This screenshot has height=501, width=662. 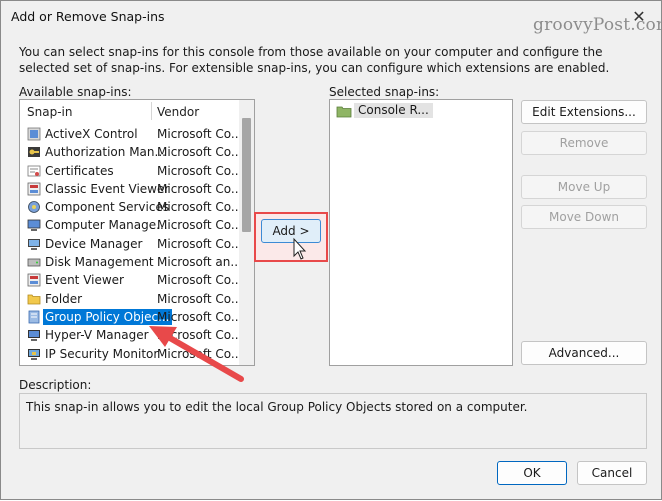 I want to click on mouse-cursor-icon, so click(x=300, y=248).